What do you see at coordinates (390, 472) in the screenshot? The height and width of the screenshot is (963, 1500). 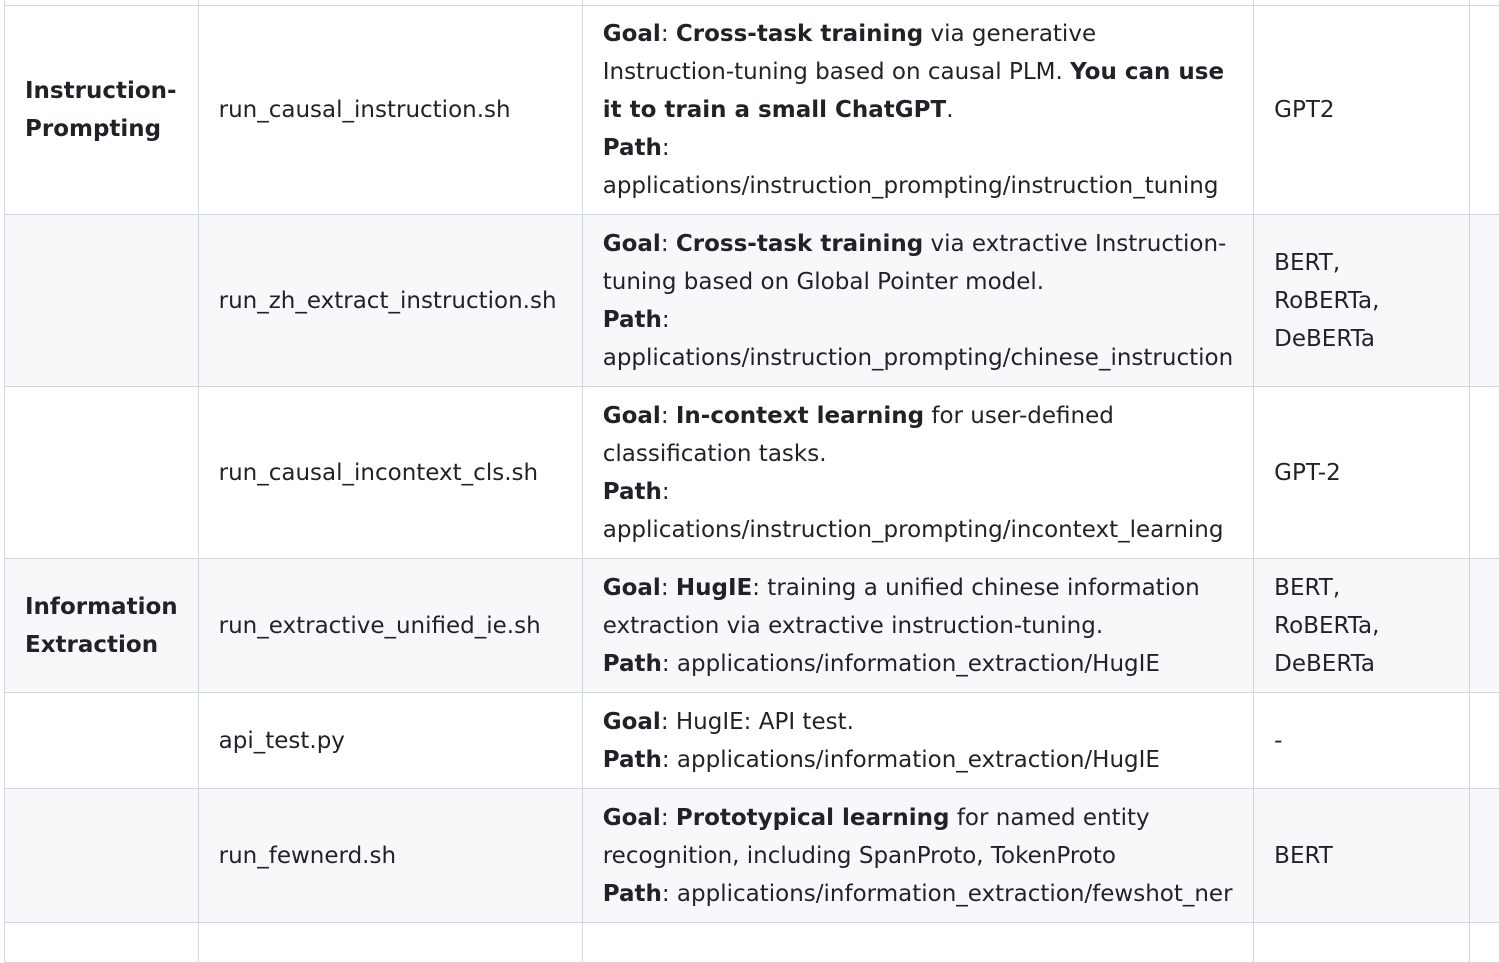 I see `script-cell: run_causal_incontext_cls.sh` at bounding box center [390, 472].